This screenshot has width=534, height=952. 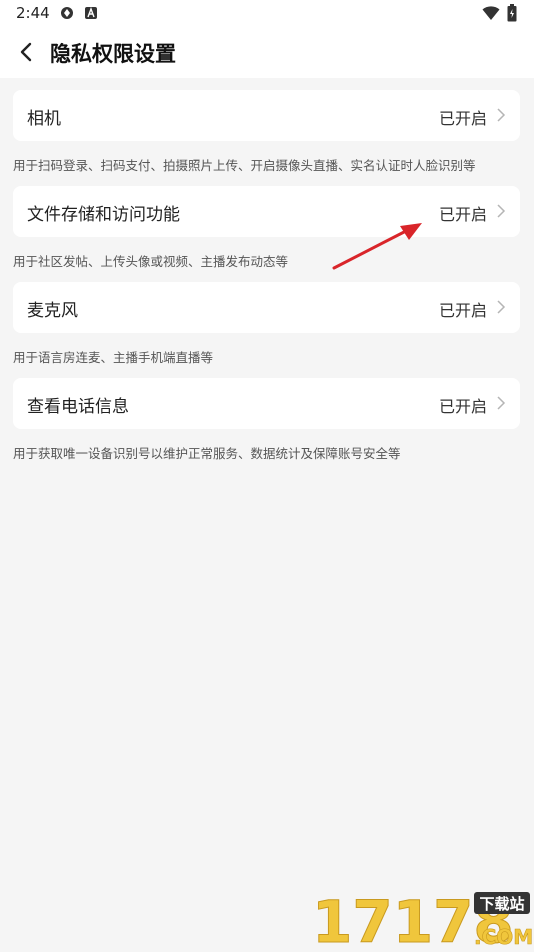 What do you see at coordinates (266, 403) in the screenshot?
I see `permission-phone-info-row: 查看电话信息 已开启` at bounding box center [266, 403].